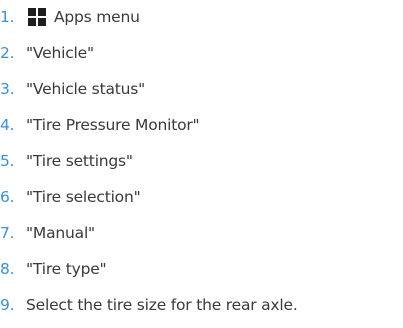 This screenshot has width=403, height=328. I want to click on step-number: 4., so click(7, 125).